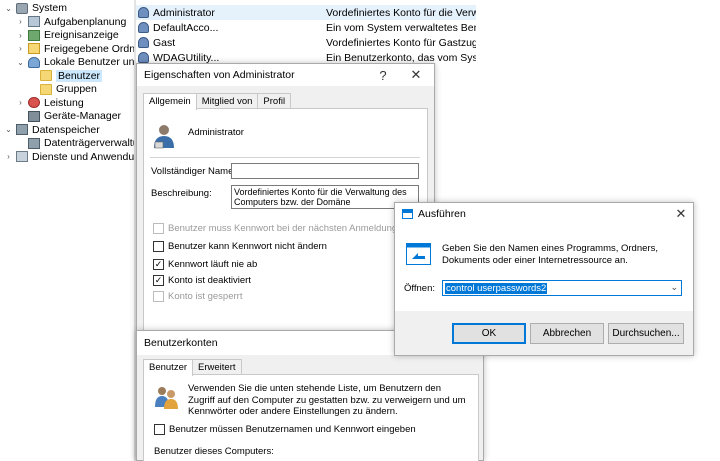 This screenshot has height=461, width=720. What do you see at coordinates (418, 254) in the screenshot?
I see `run-dialog-icon` at bounding box center [418, 254].